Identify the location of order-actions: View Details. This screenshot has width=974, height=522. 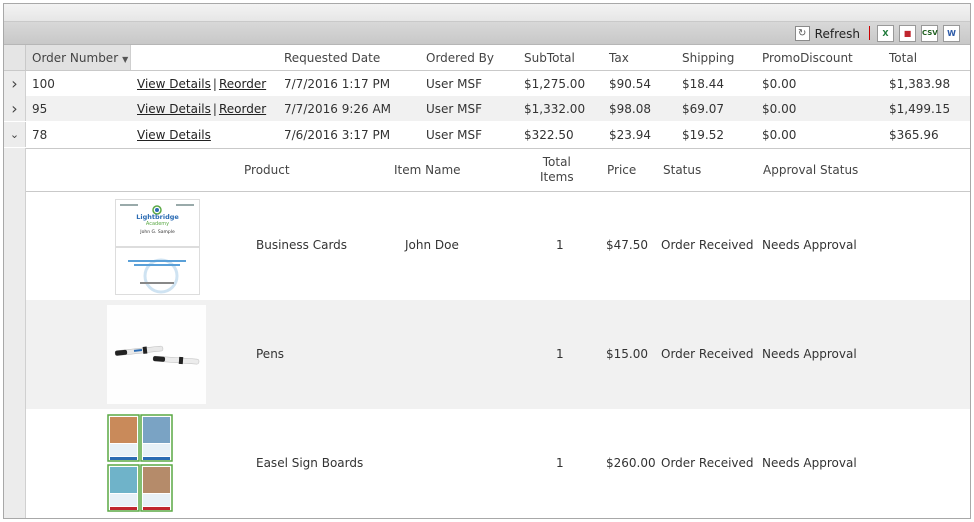
(174, 135).